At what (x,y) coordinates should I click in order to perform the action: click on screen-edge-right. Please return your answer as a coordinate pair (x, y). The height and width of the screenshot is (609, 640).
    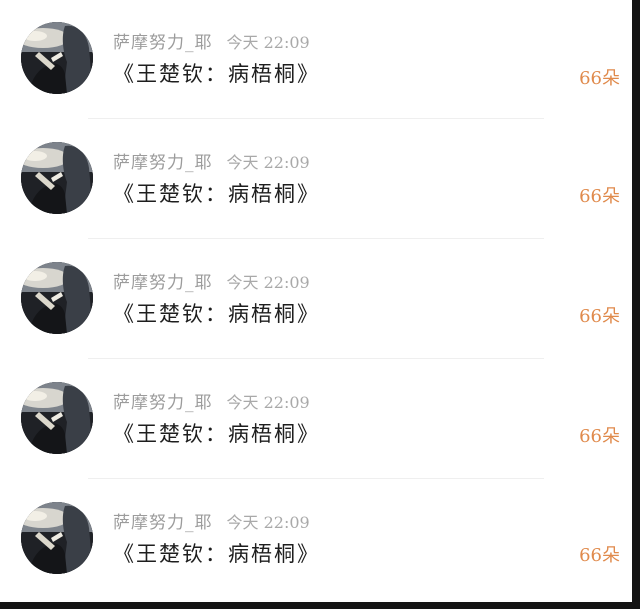
    Looking at the image, I should click on (636, 304).